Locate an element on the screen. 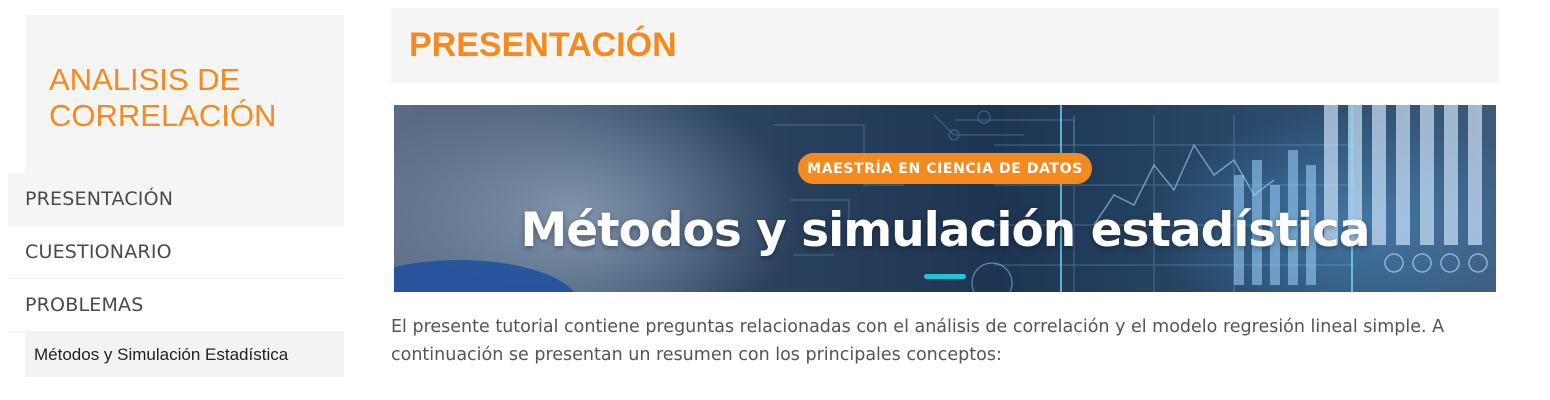  page-title: PRESENTACIÓN is located at coordinates (543, 45).